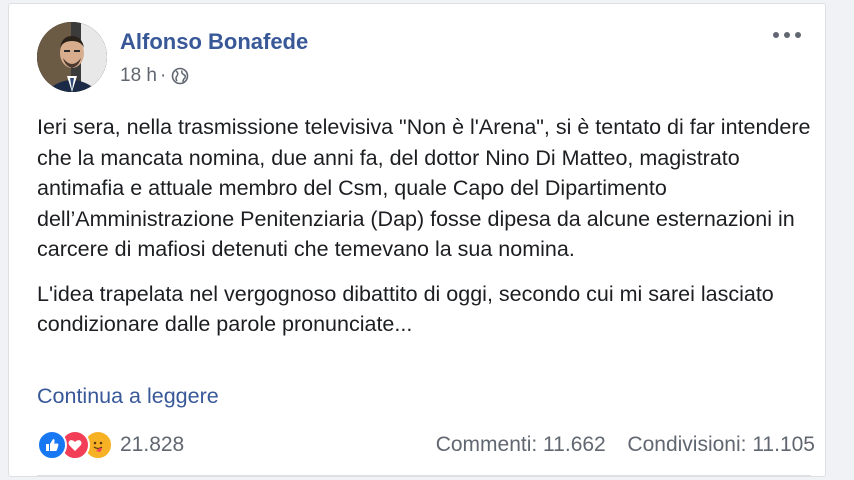 This screenshot has width=854, height=480. I want to click on shares-count-link: Condivisioni: 11.105, so click(721, 444).